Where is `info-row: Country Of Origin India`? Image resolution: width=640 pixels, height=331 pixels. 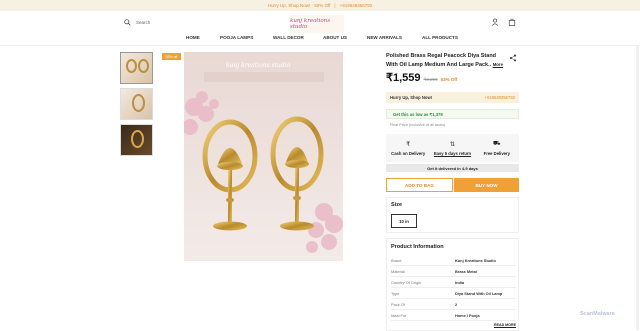 info-row: Country Of Origin India is located at coordinates (453, 282).